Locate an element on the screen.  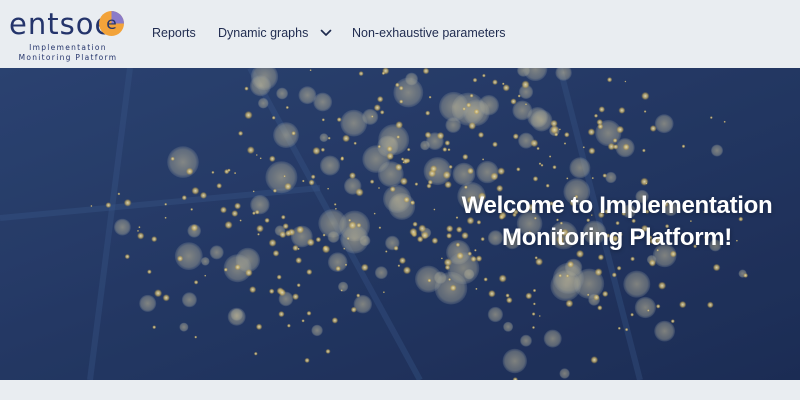
nav-non-exhaustive-parameters: Non-exhaustive parameters is located at coordinates (429, 33).